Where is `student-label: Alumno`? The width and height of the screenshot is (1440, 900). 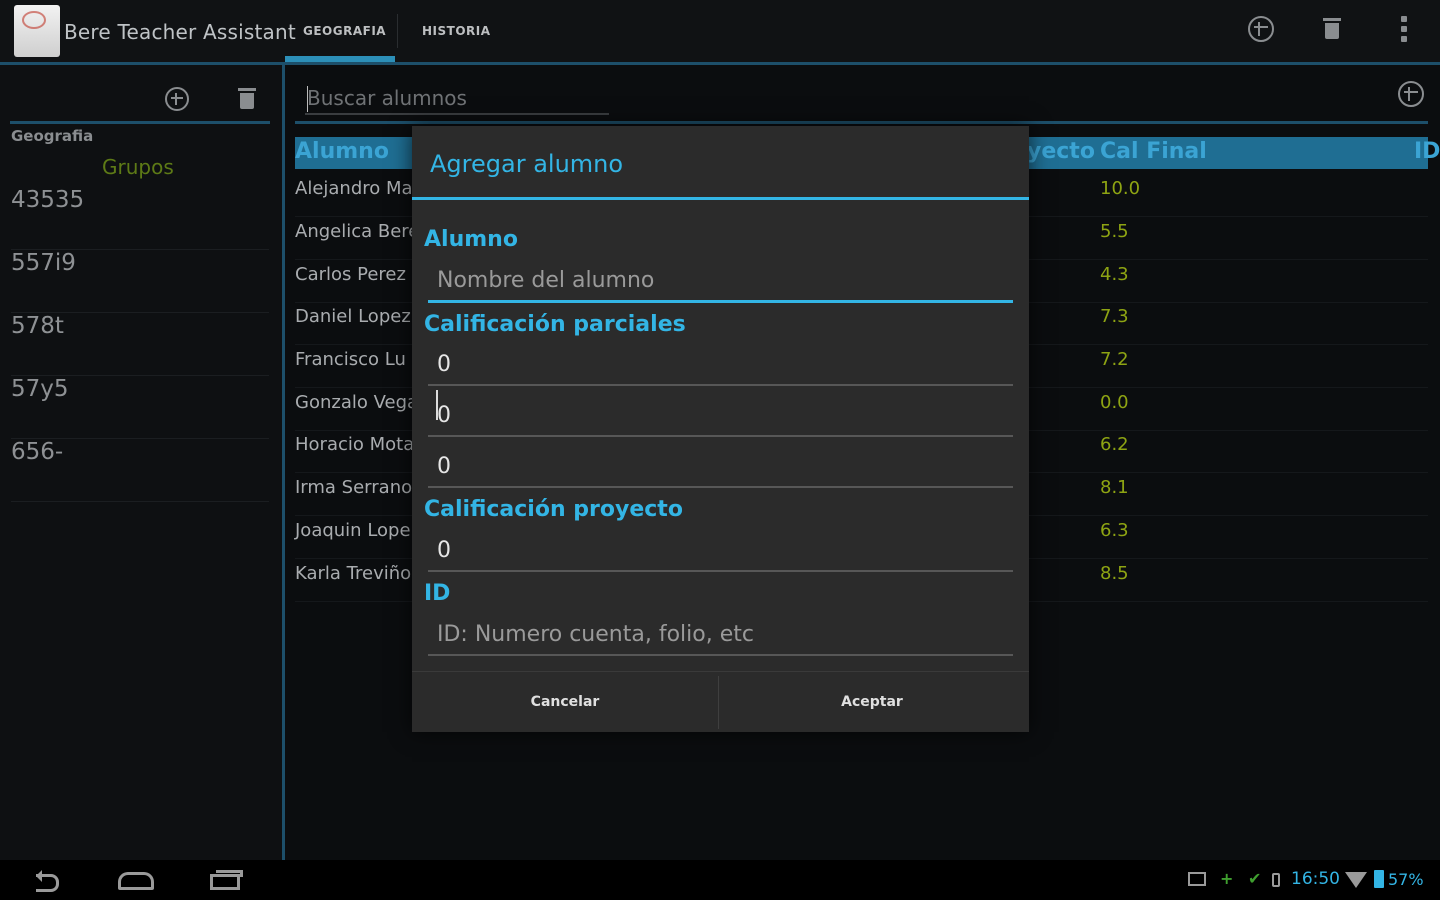 student-label: Alumno is located at coordinates (471, 239).